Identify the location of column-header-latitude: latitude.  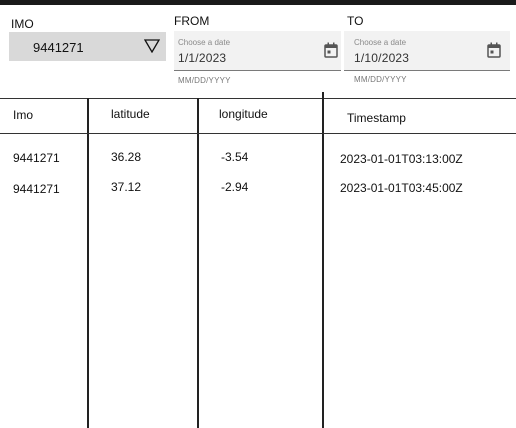
(130, 114).